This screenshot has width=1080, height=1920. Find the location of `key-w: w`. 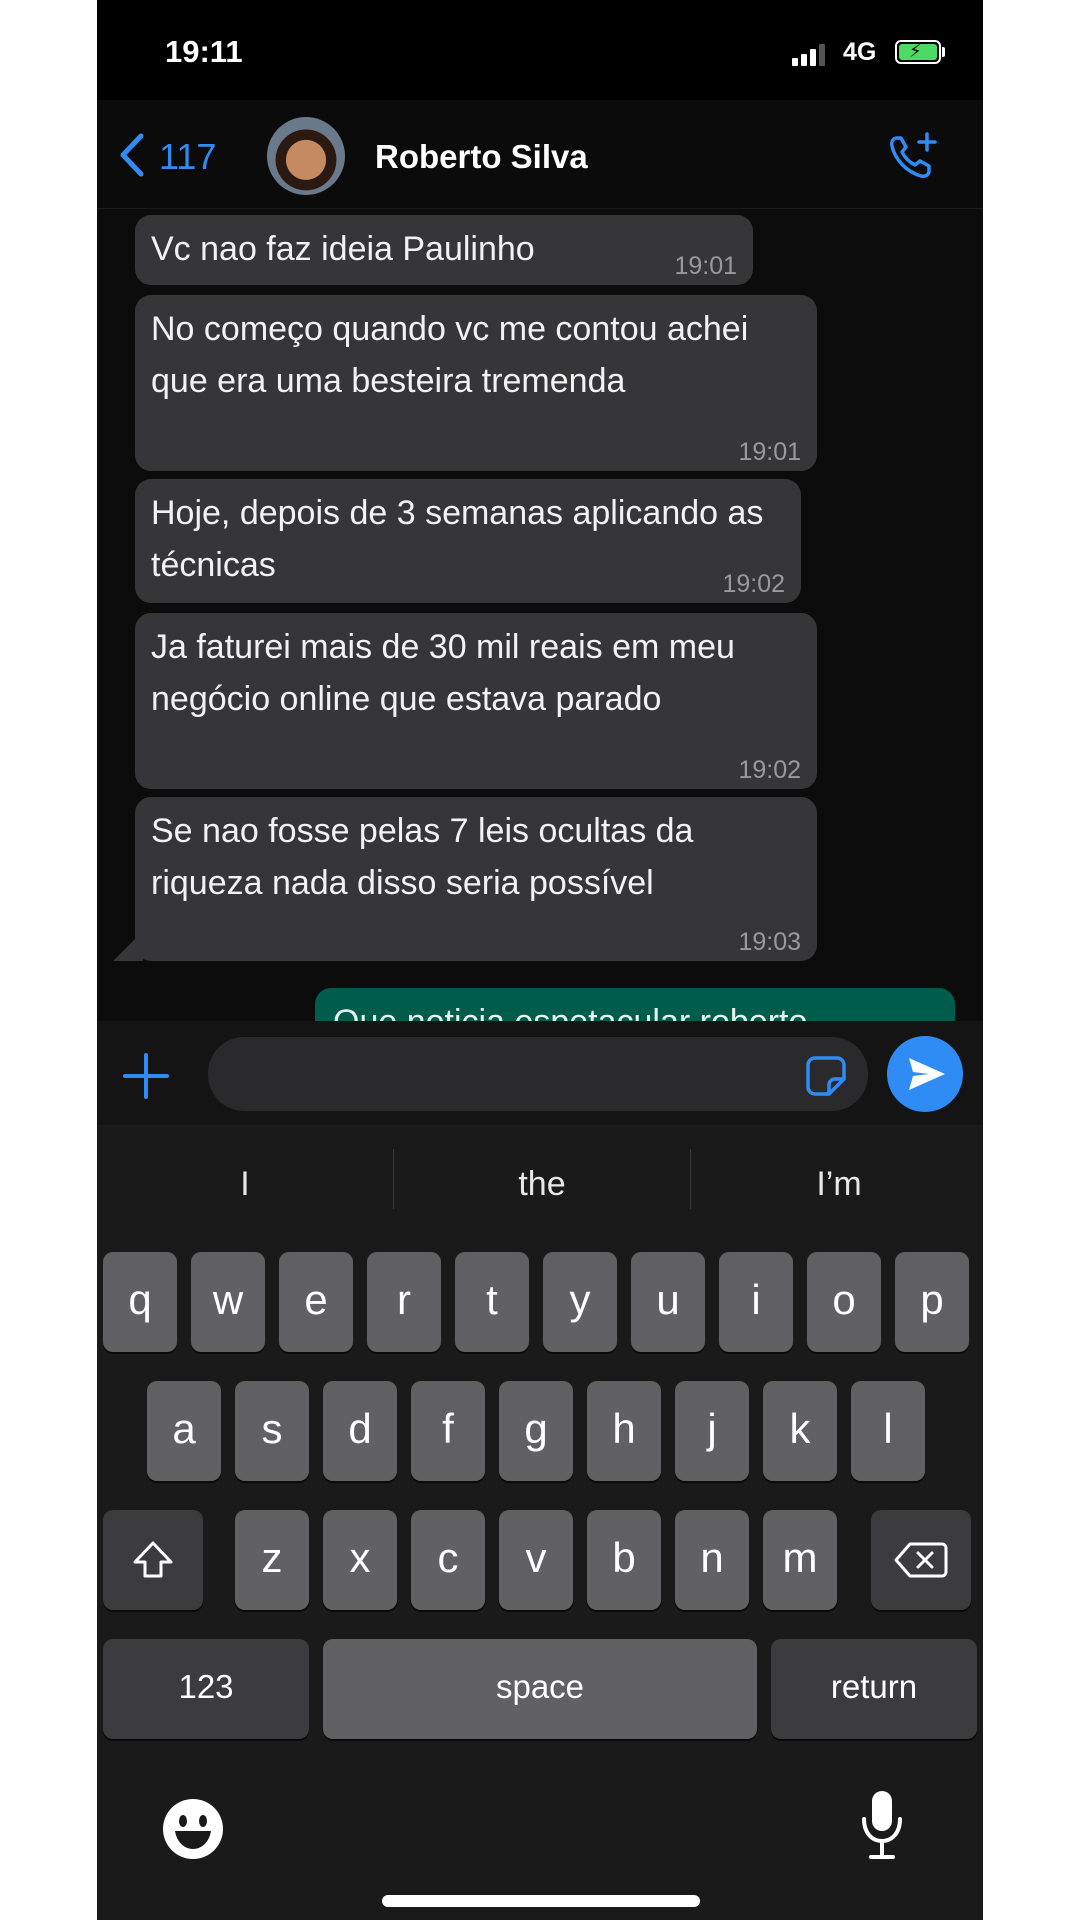

key-w: w is located at coordinates (228, 1302).